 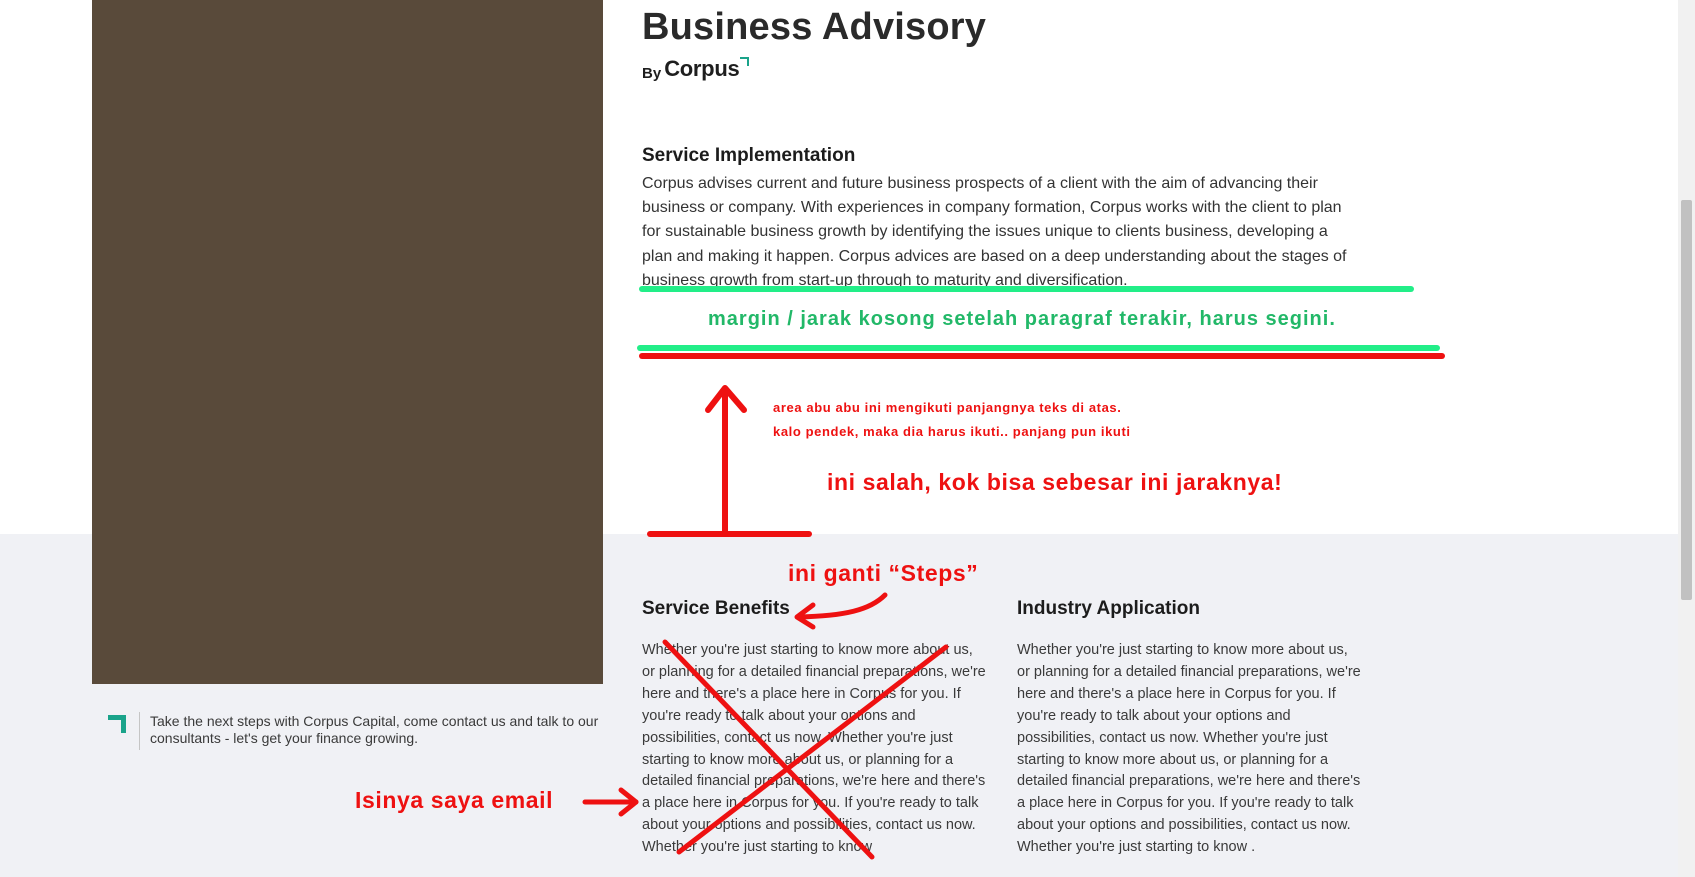 I want to click on corner-bracket-icon, so click(x=117, y=724).